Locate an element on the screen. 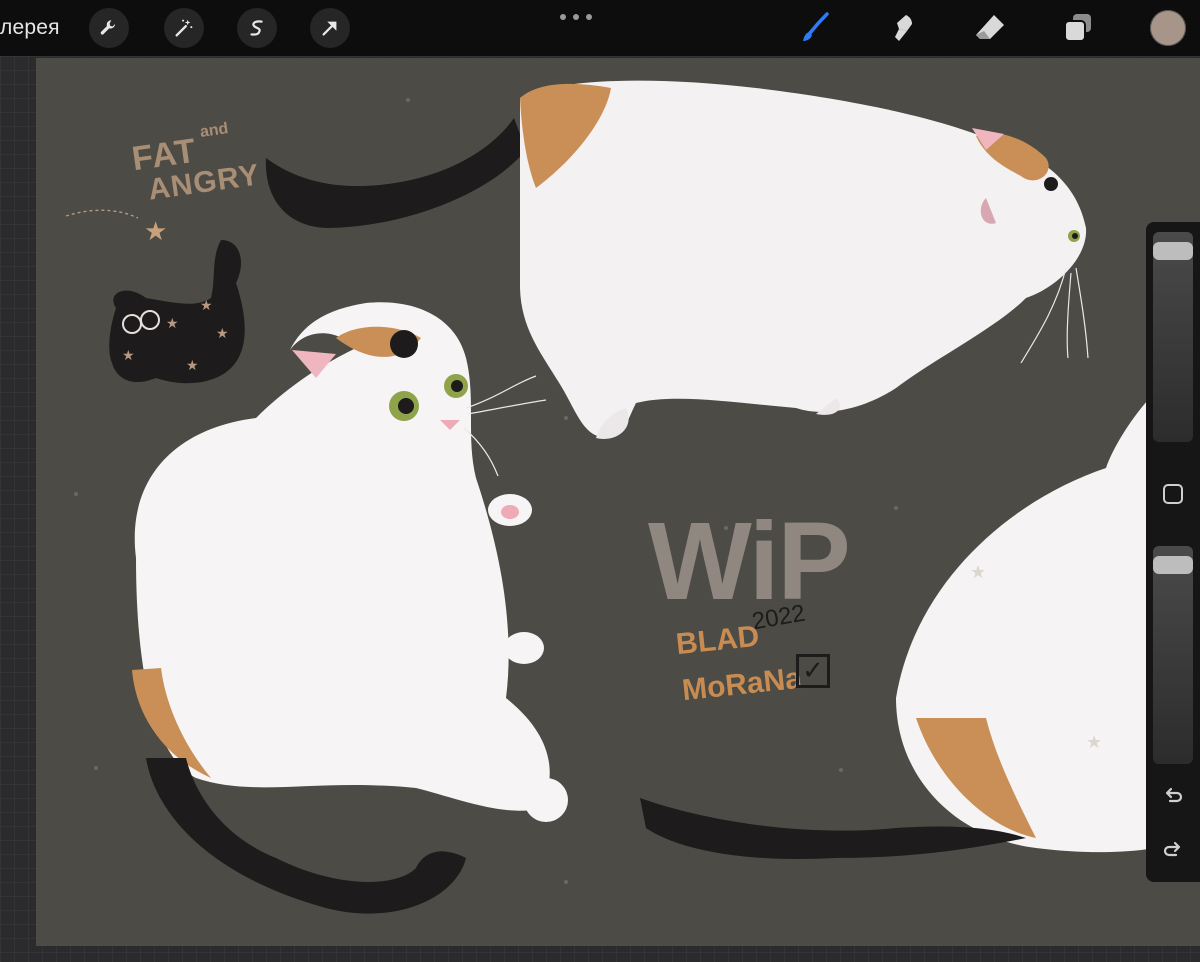 This screenshot has width=1200, height=962. selection-icon is located at coordinates (256, 28).